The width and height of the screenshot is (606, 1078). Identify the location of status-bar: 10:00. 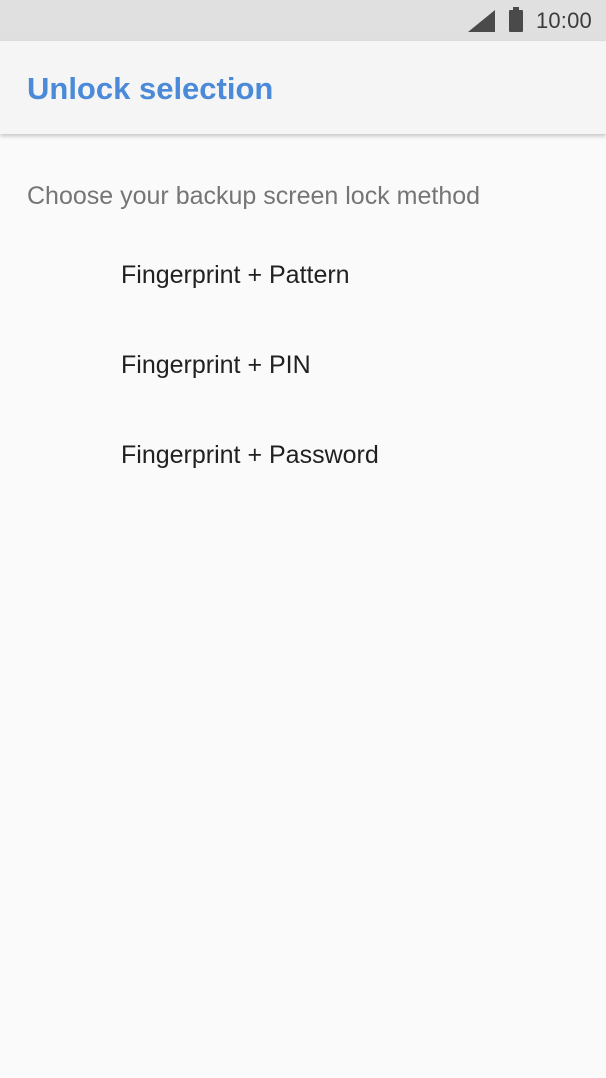
(303, 20).